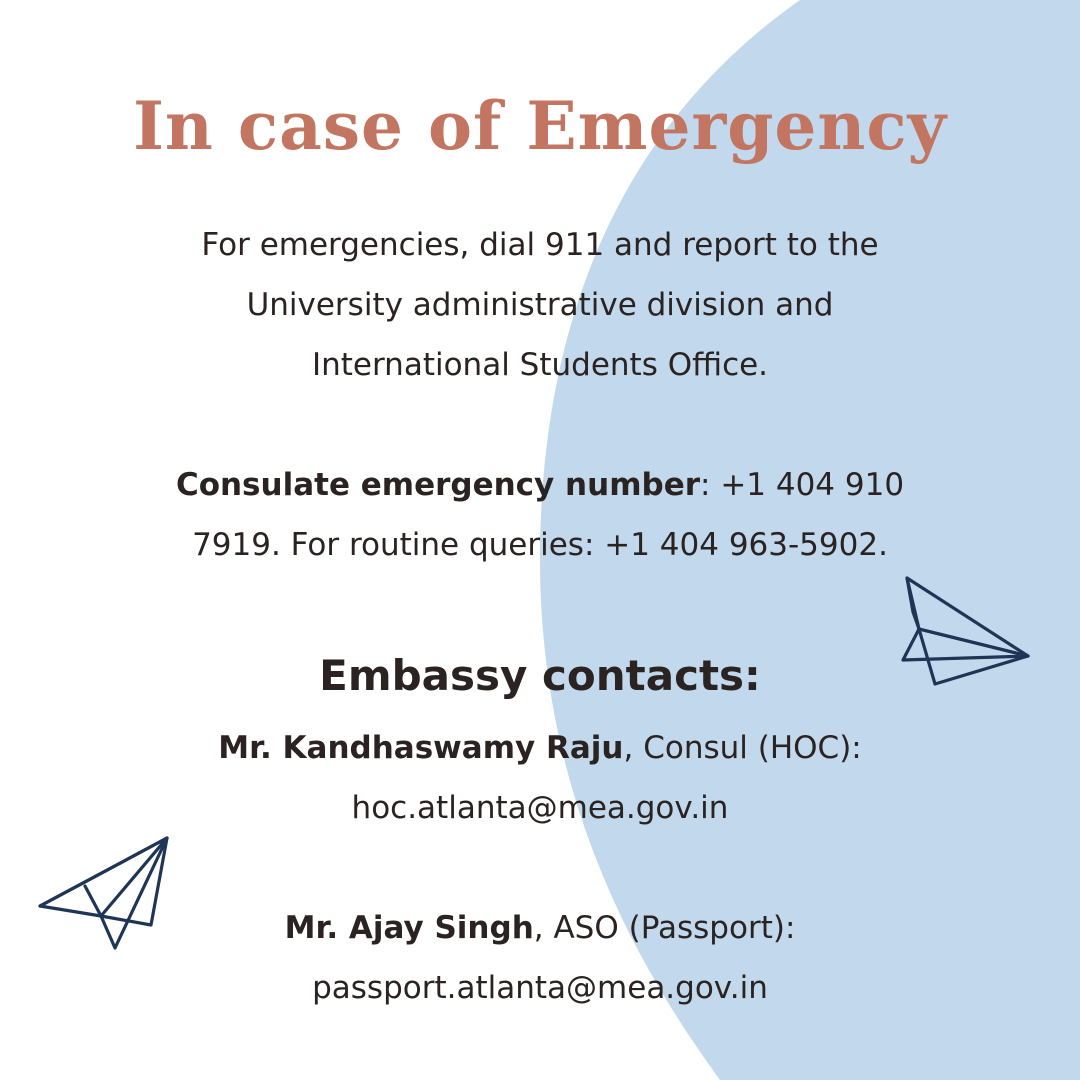 This screenshot has height=1080, width=1080. What do you see at coordinates (742, 748) in the screenshot?
I see `contact-role: , Consul (HOC):` at bounding box center [742, 748].